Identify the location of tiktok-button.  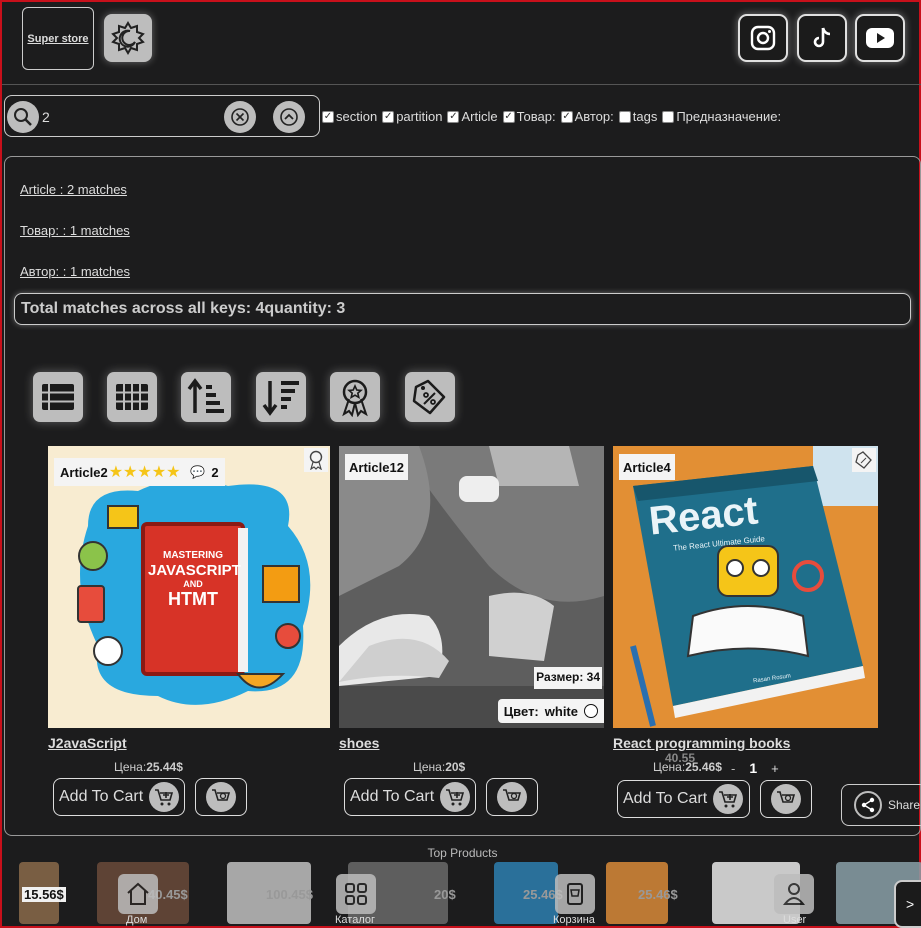
(822, 38).